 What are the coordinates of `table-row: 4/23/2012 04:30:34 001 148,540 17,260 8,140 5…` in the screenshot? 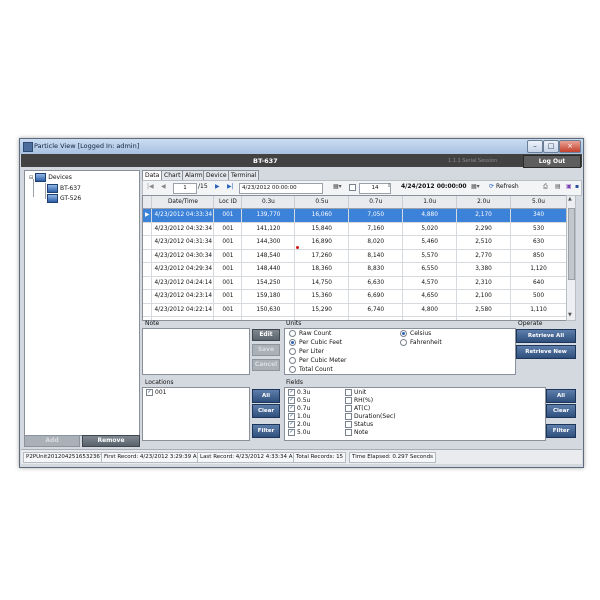 It's located at (355, 256).